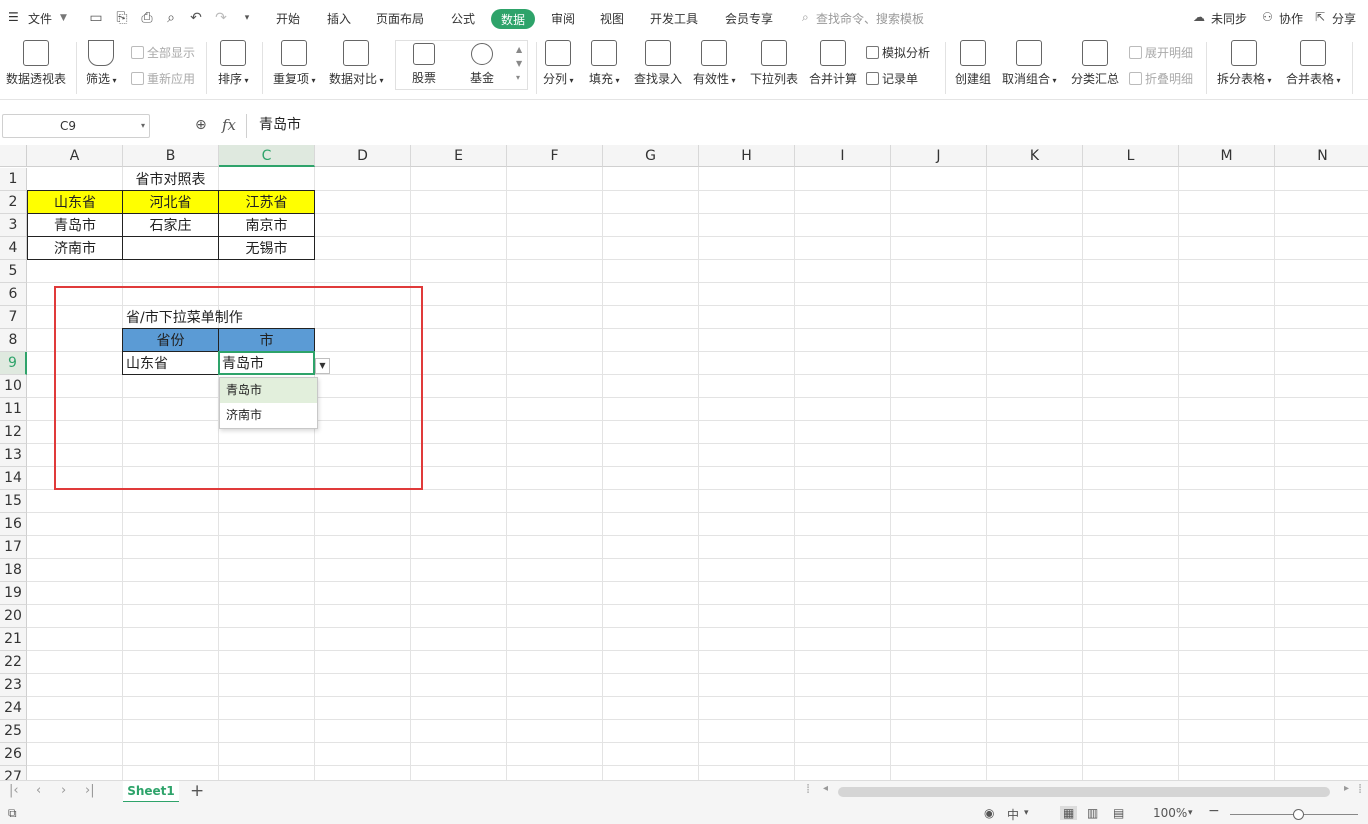 The width and height of the screenshot is (1368, 824). What do you see at coordinates (13, 202) in the screenshot?
I see `row-header-2: 2` at bounding box center [13, 202].